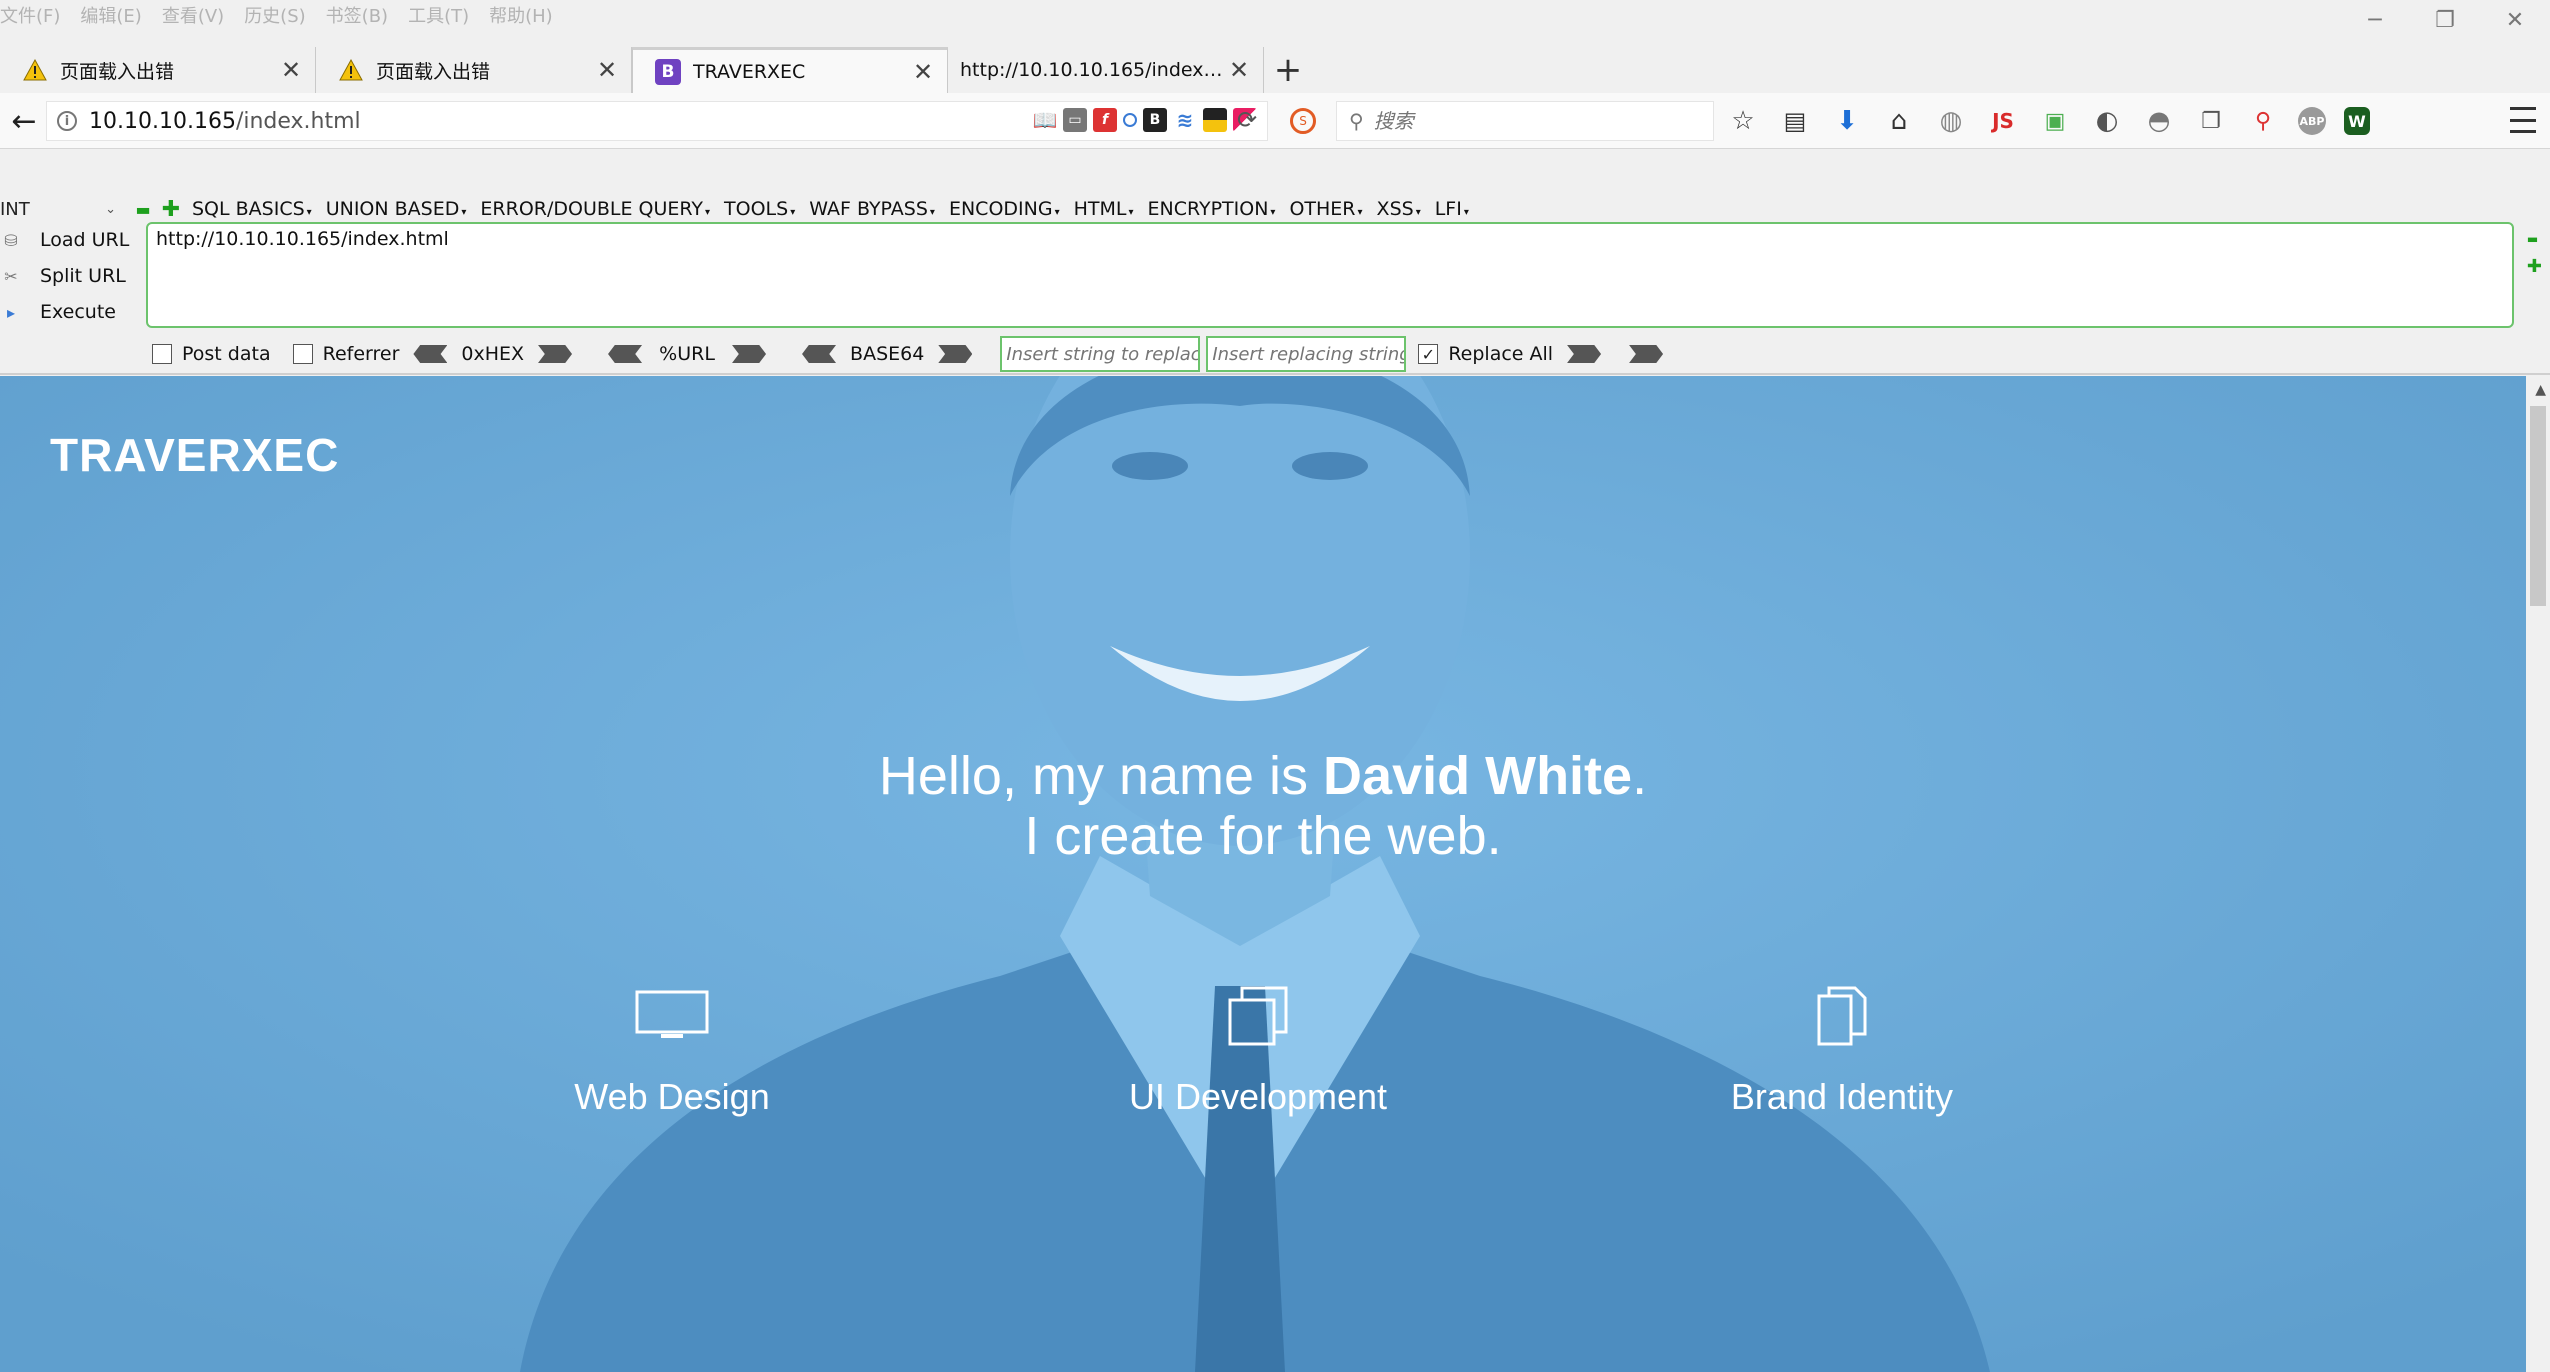 This screenshot has width=2550, height=1372. I want to click on search-input, so click(1533, 121).